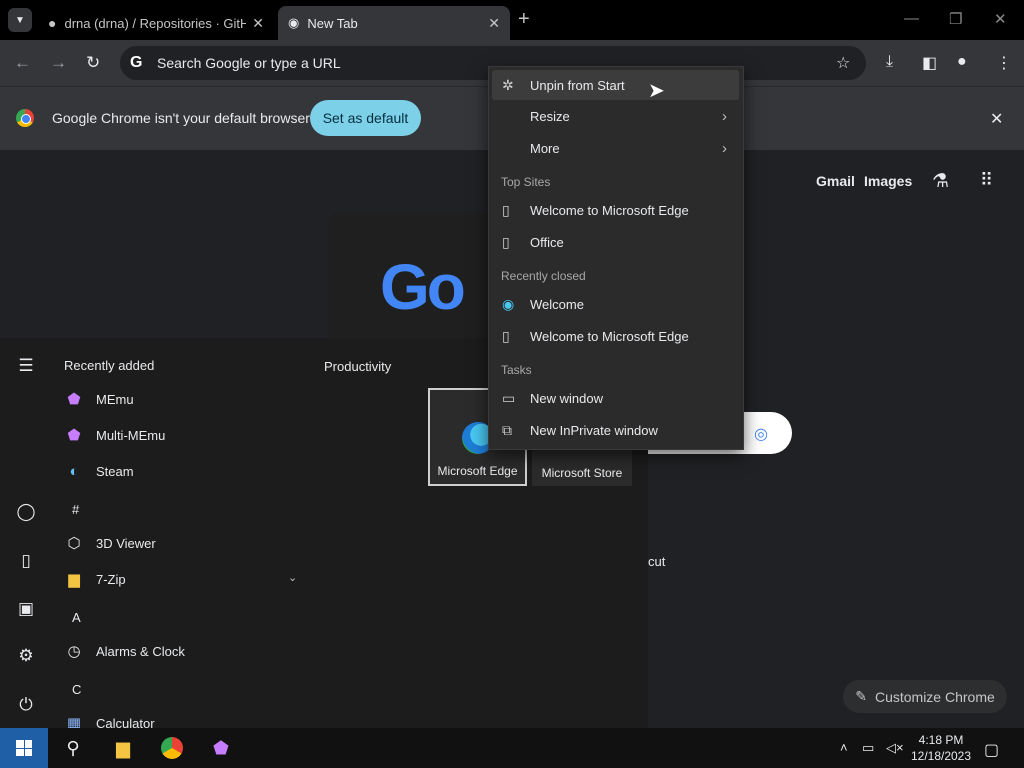 This screenshot has height=768, width=1024. Describe the element at coordinates (550, 116) in the screenshot. I see `menu-item-label: Resize` at that location.